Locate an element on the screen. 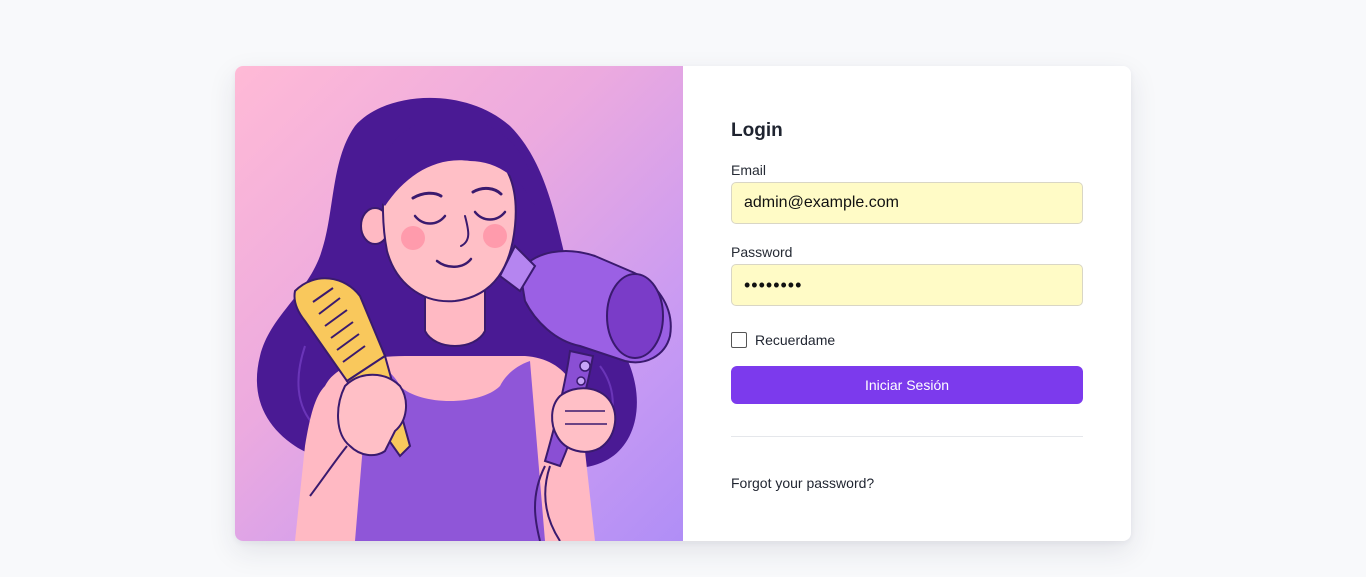  password-label: Password is located at coordinates (762, 252).